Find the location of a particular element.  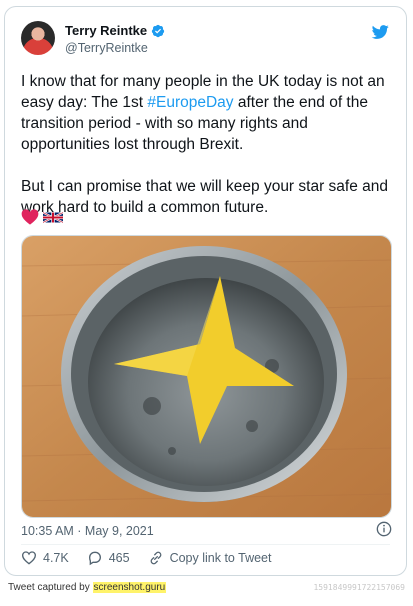

avatar is located at coordinates (38, 38).